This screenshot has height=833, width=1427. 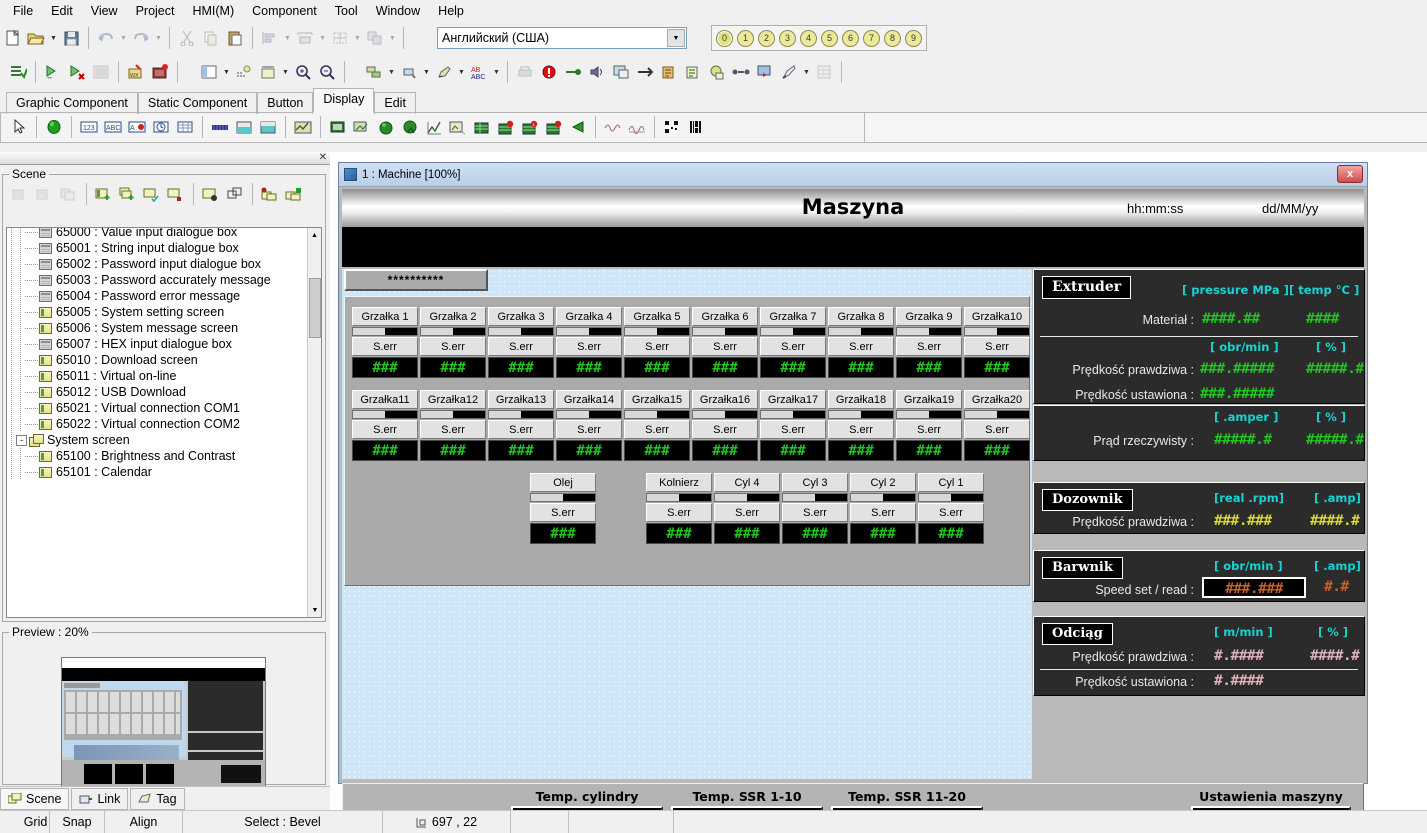 I want to click on delete-scene-icon, so click(x=176, y=194).